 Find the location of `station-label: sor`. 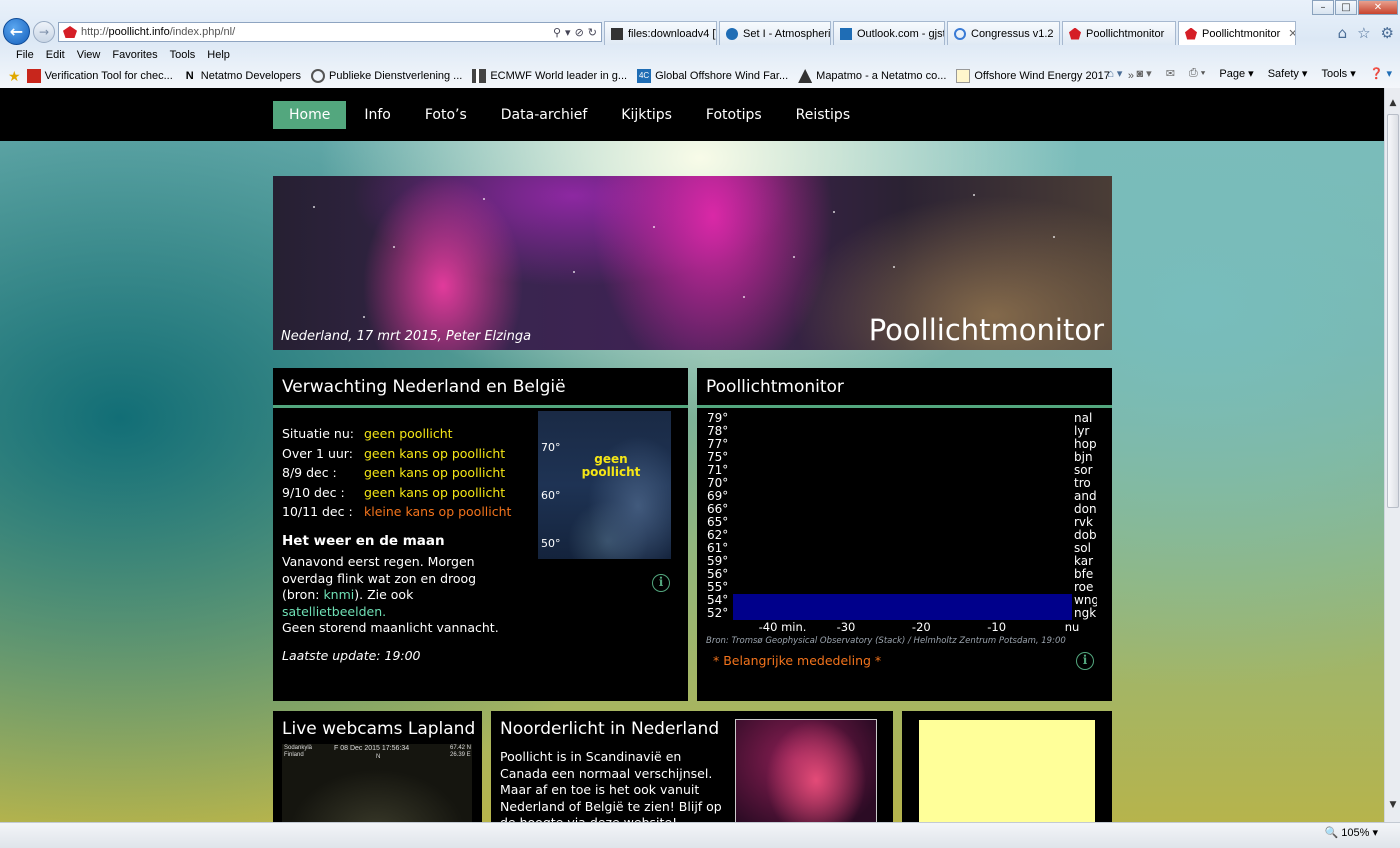

station-label: sor is located at coordinates (1083, 470).